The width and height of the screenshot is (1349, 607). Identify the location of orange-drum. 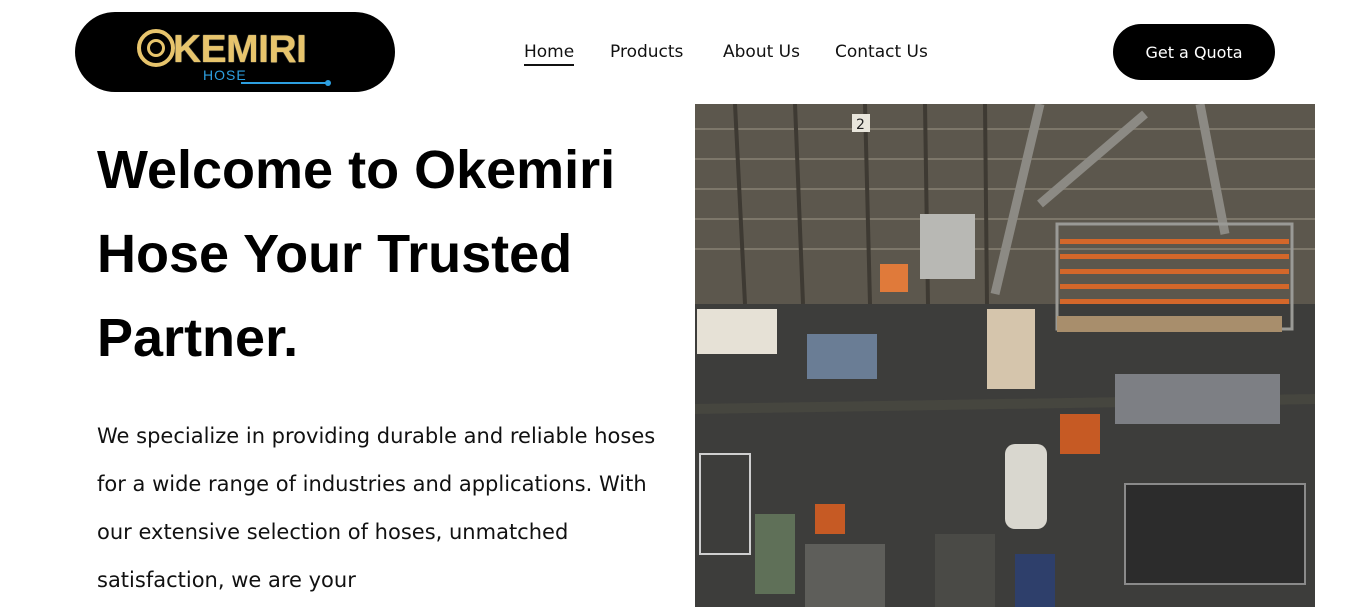
(894, 278).